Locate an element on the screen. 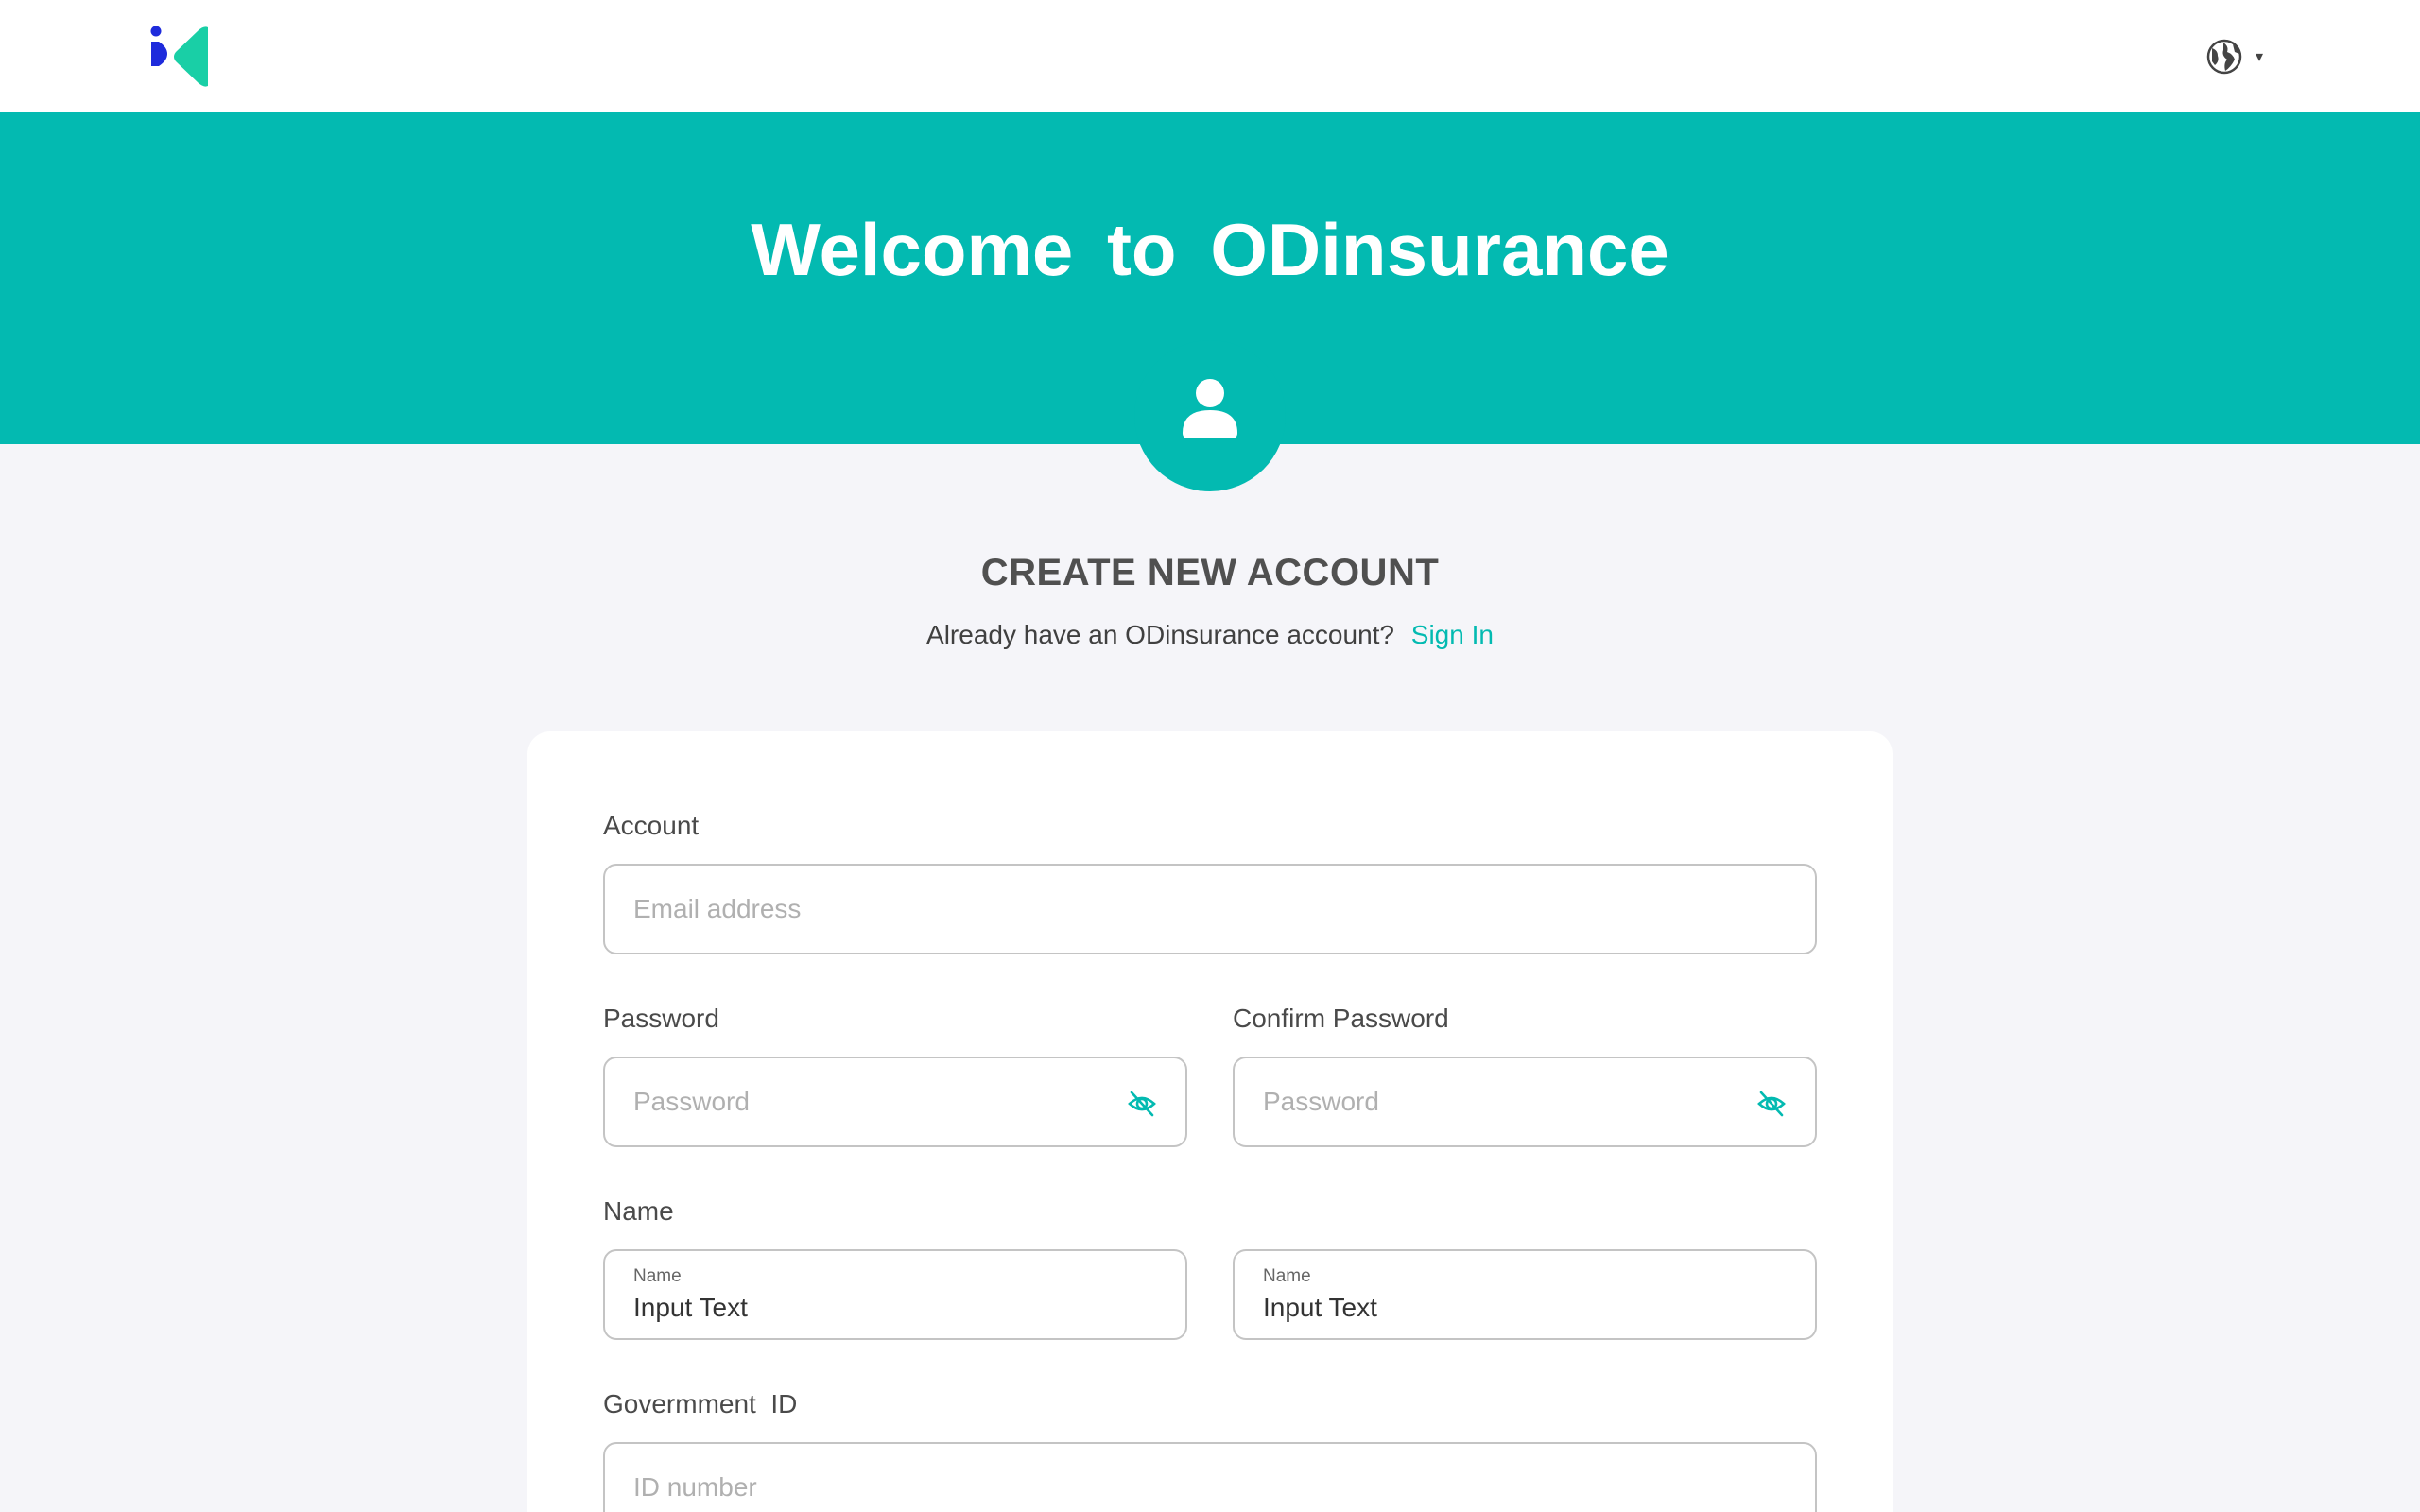 Image resolution: width=2420 pixels, height=1512 pixels. email-field is located at coordinates (1210, 909).